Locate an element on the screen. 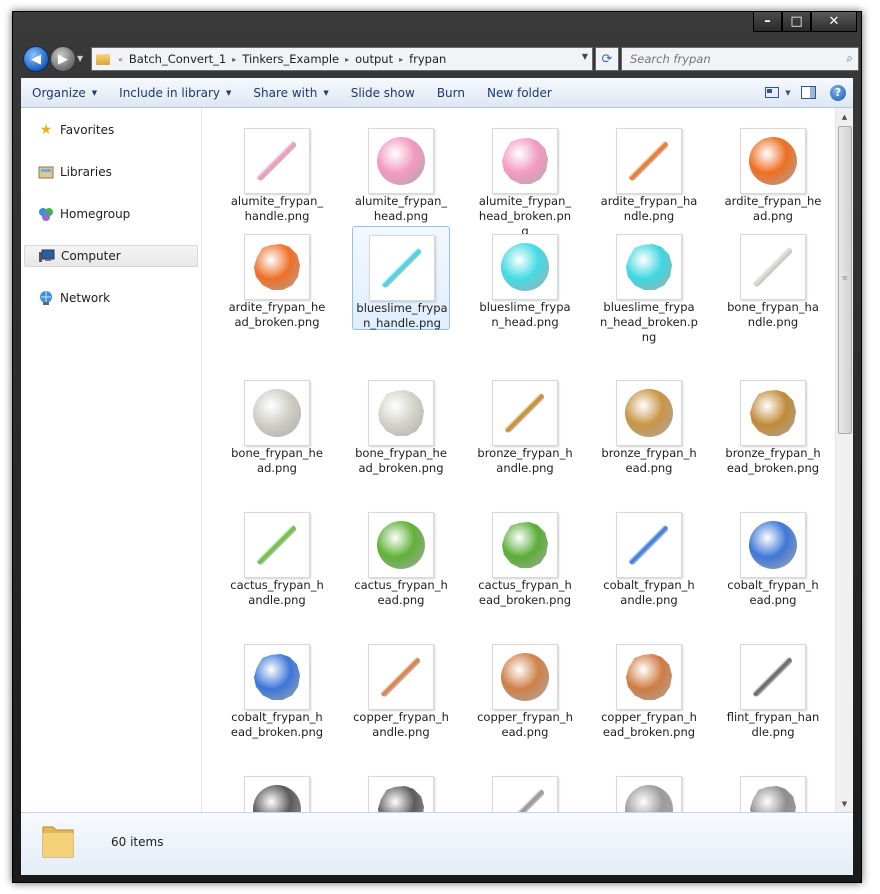 Image resolution: width=880 pixels, height=894 pixels. vertical-scrollbar: ▲ ≡ ▼ is located at coordinates (844, 460).